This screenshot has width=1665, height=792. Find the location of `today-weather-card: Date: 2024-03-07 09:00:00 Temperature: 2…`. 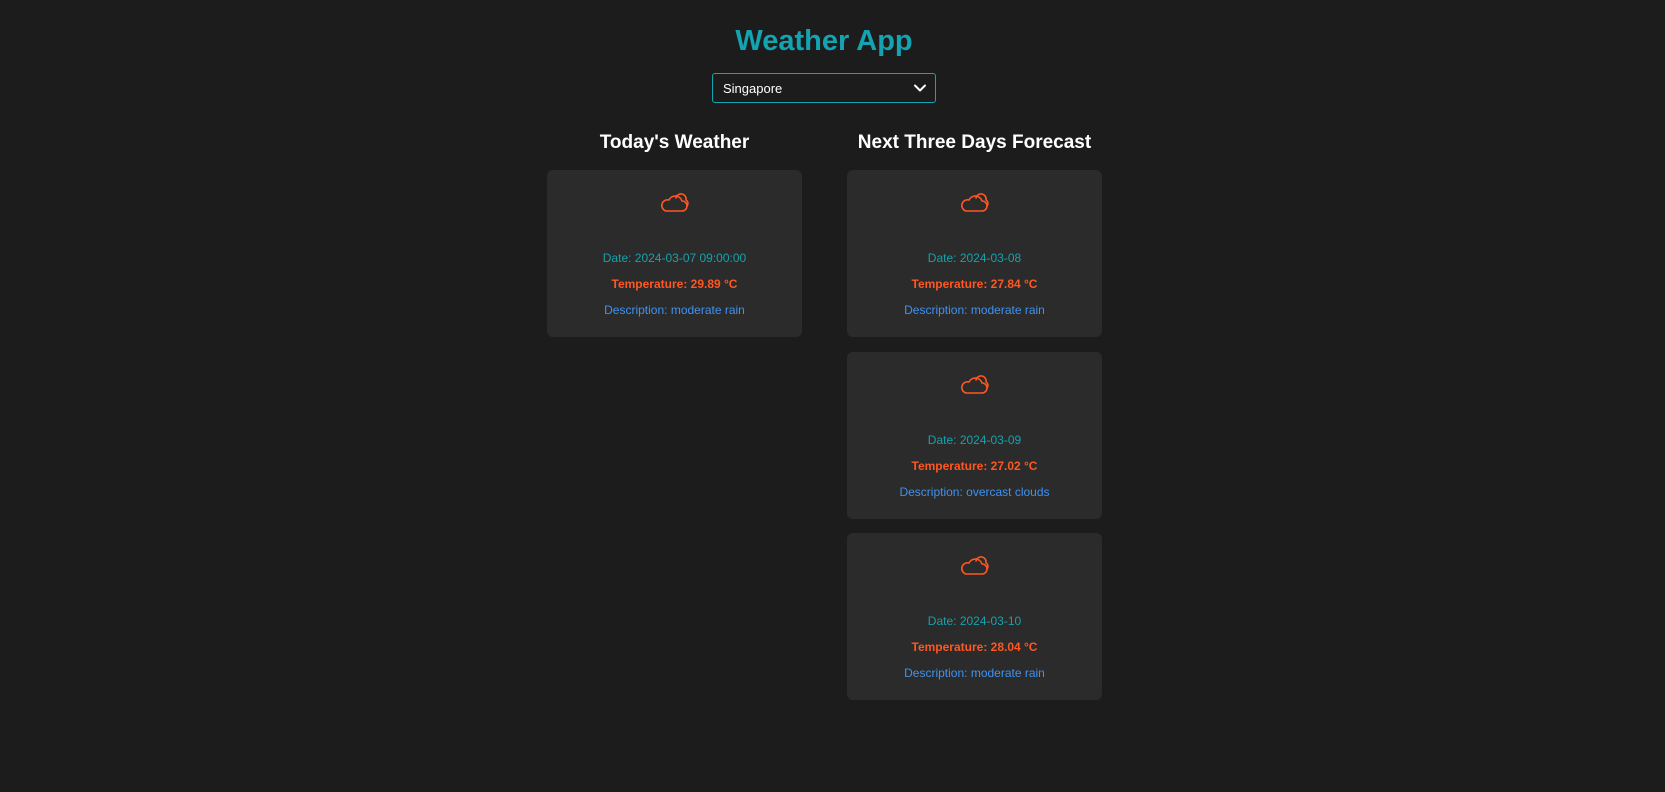

today-weather-card: Date: 2024-03-07 09:00:00 Temperature: 2… is located at coordinates (674, 253).